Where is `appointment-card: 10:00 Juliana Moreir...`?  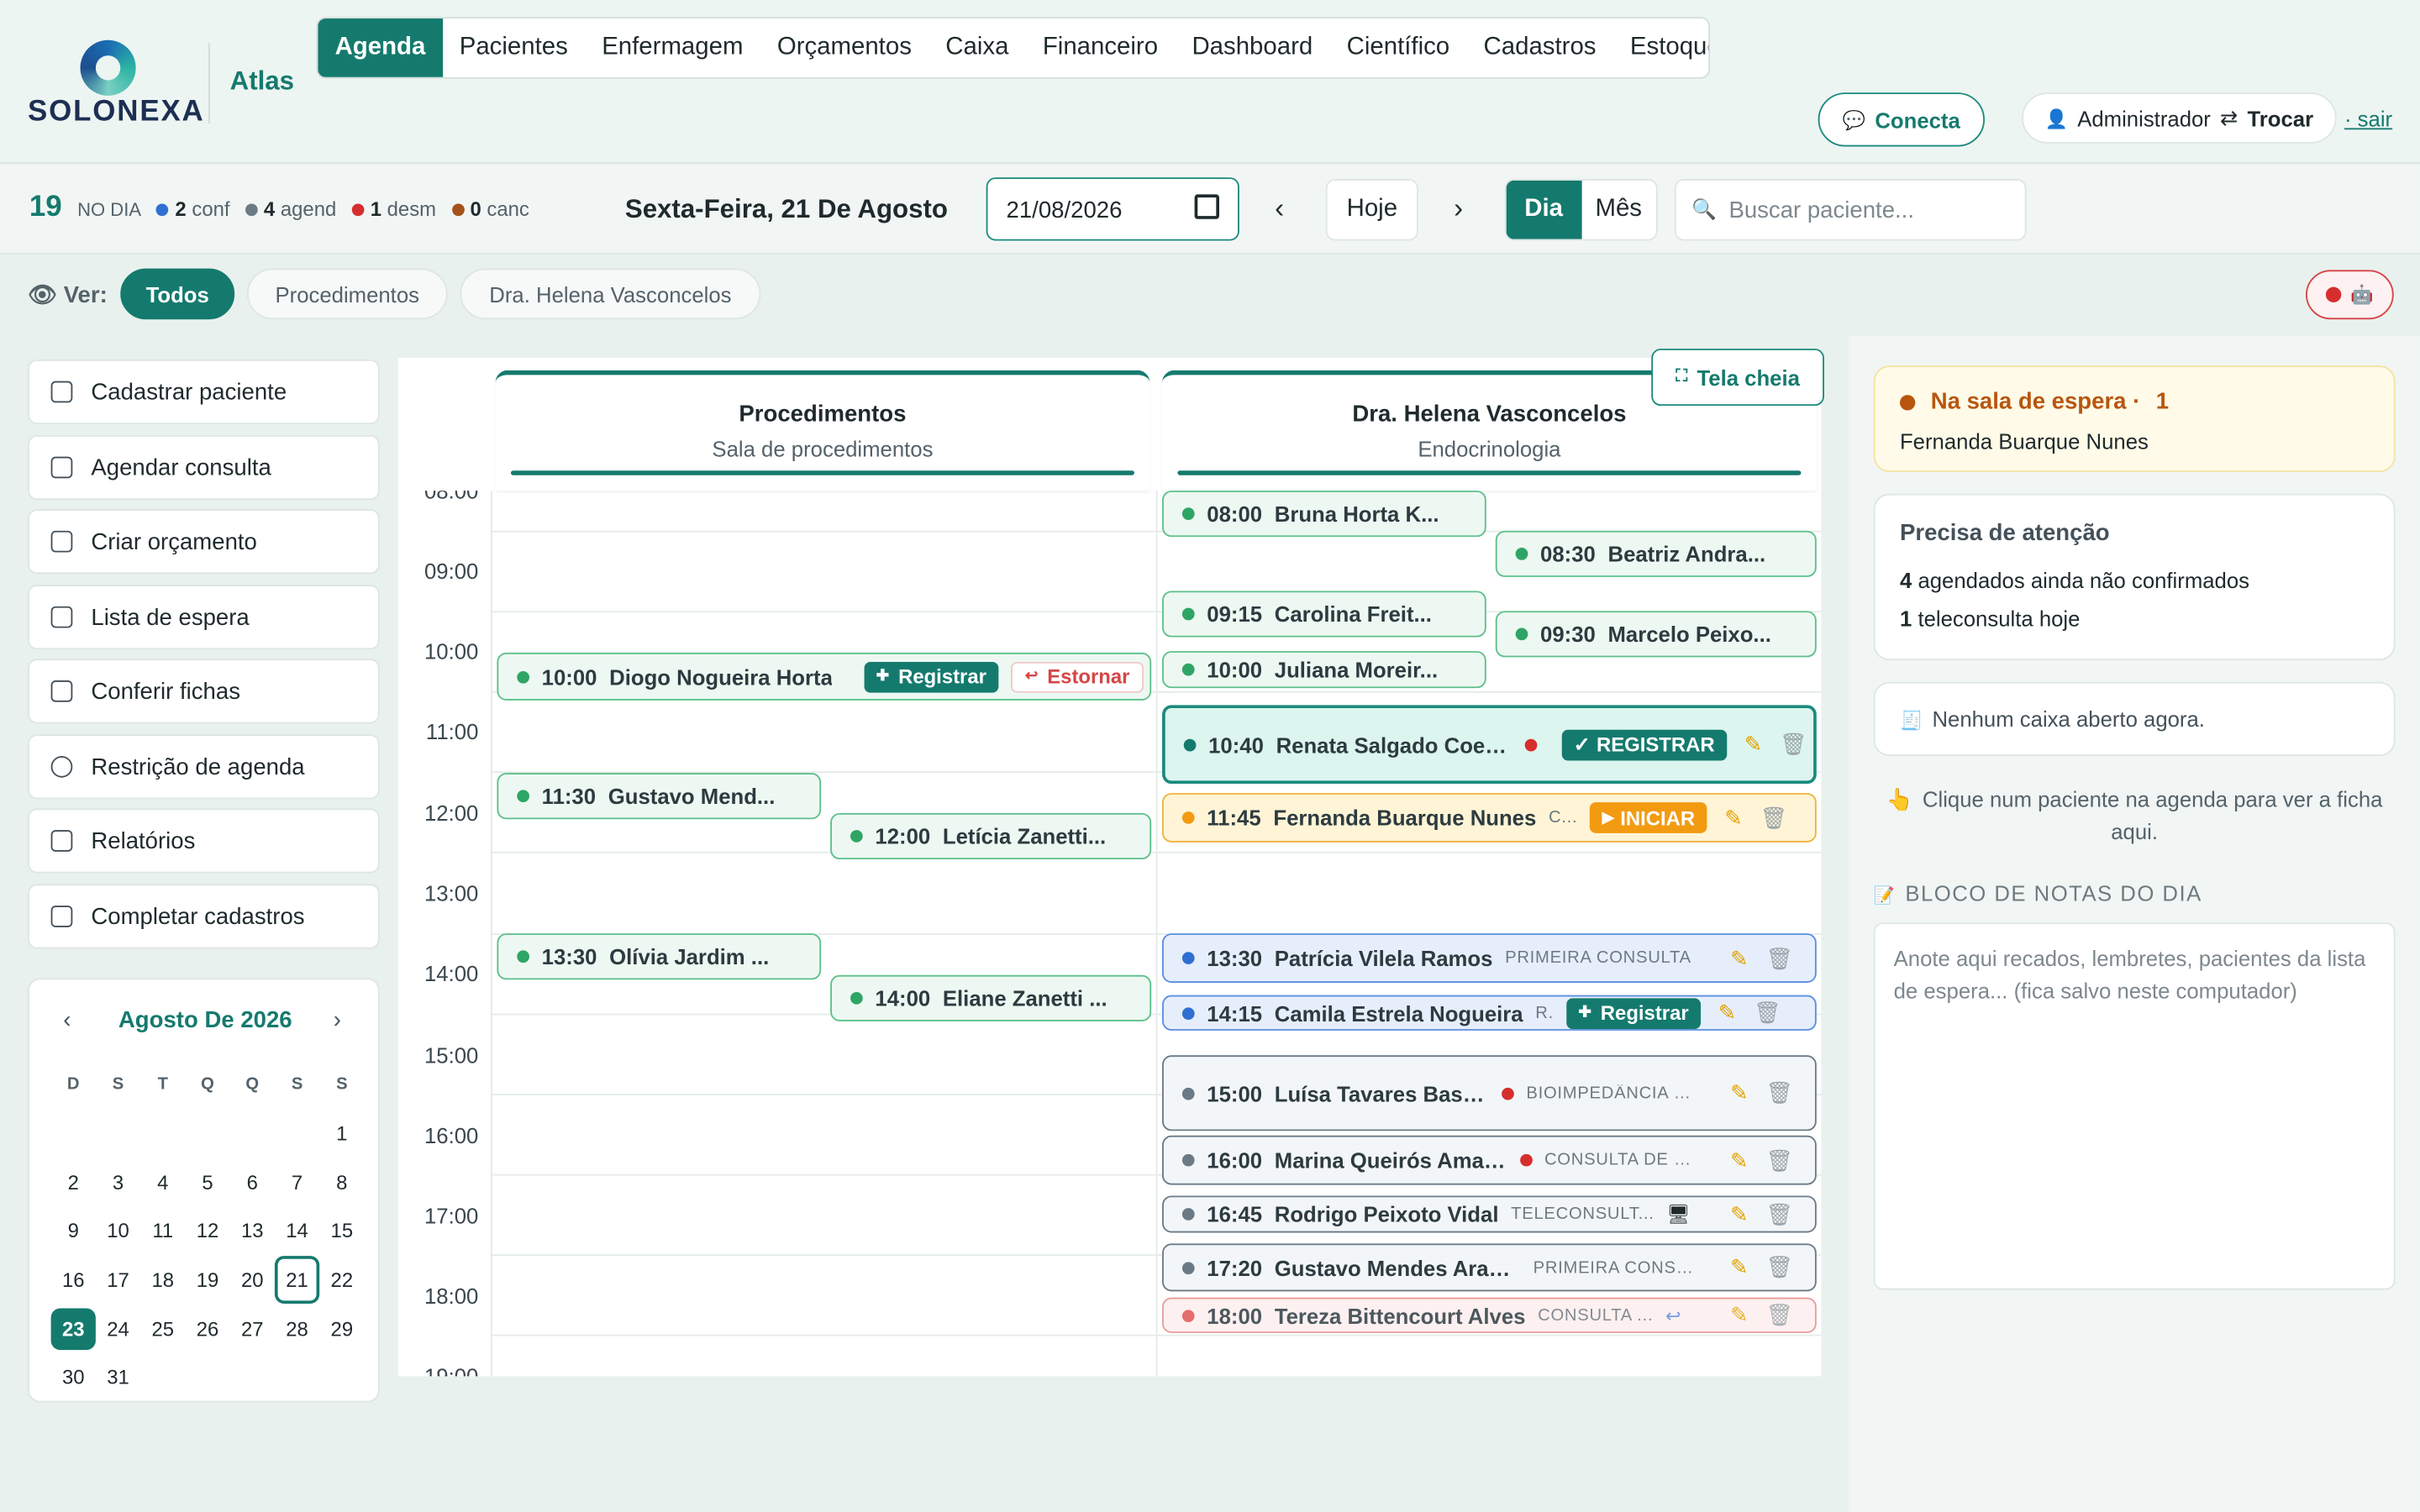 appointment-card: 10:00 Juliana Moreir... is located at coordinates (1324, 670).